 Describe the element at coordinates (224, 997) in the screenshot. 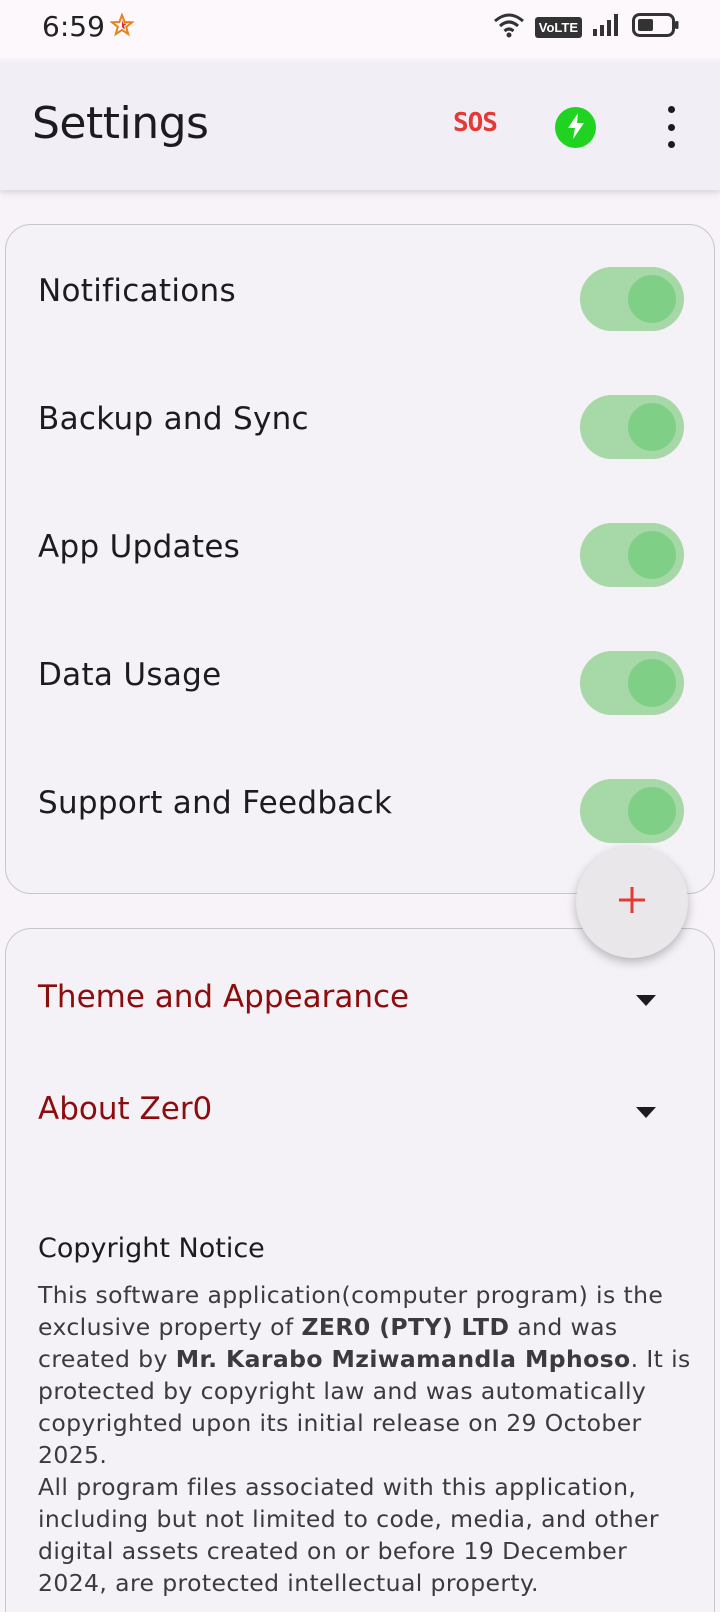

I see `expander-label: Theme and Appearance` at that location.